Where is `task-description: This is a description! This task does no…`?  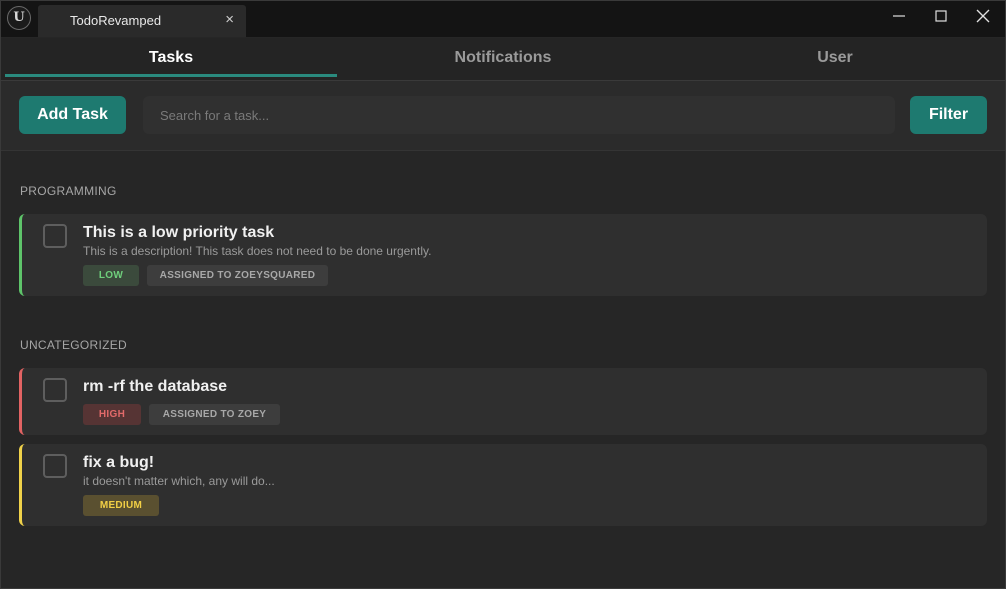 task-description: This is a description! This task does no… is located at coordinates (257, 251).